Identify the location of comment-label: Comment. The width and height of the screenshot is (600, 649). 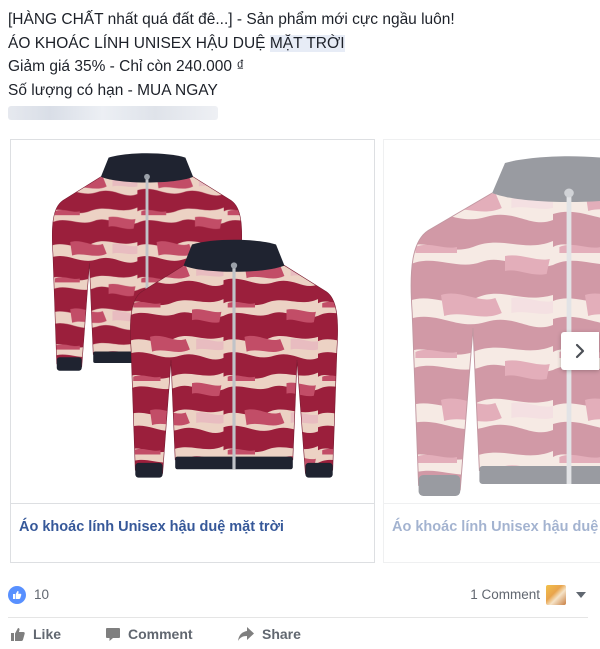
(160, 634).